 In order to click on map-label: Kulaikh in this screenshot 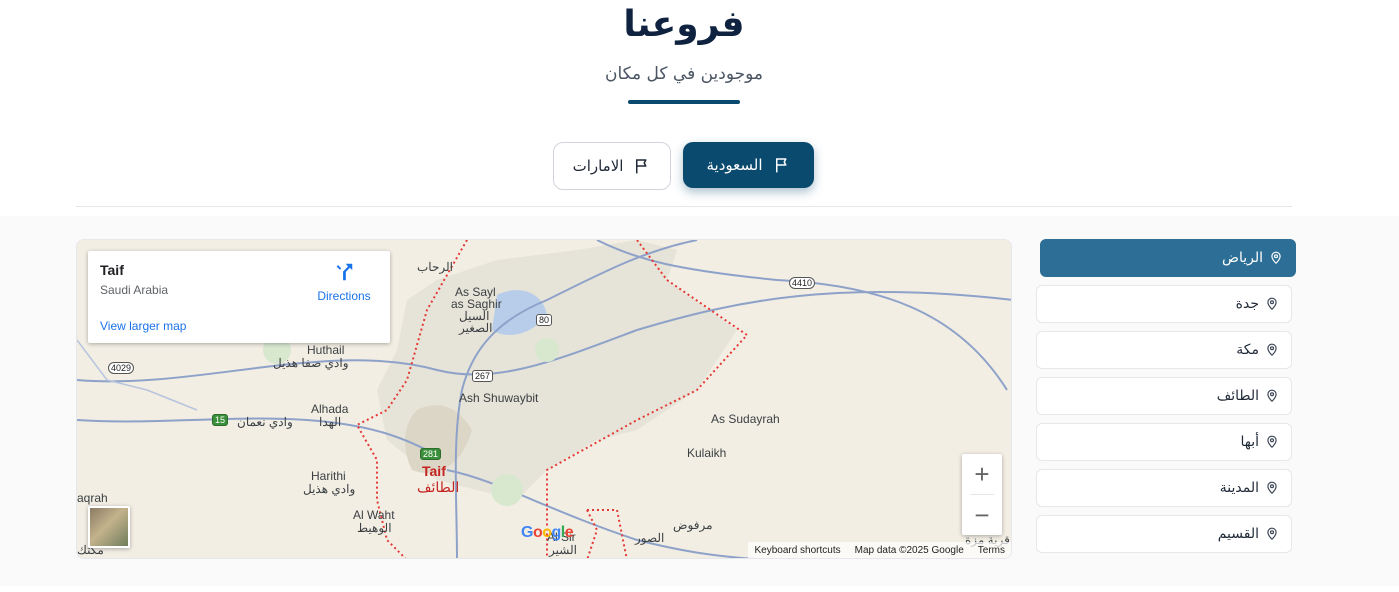, I will do `click(707, 453)`.